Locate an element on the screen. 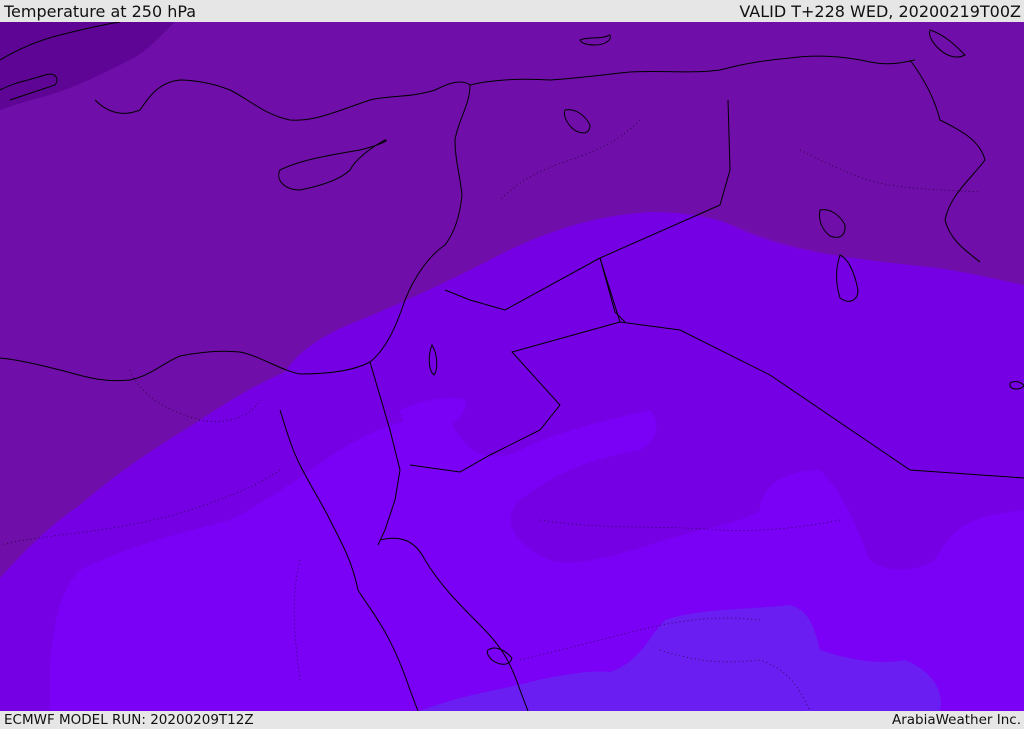 This screenshot has width=1024, height=729. model-run: ECMWF MODEL RUN: 20200209T12Z is located at coordinates (129, 720).